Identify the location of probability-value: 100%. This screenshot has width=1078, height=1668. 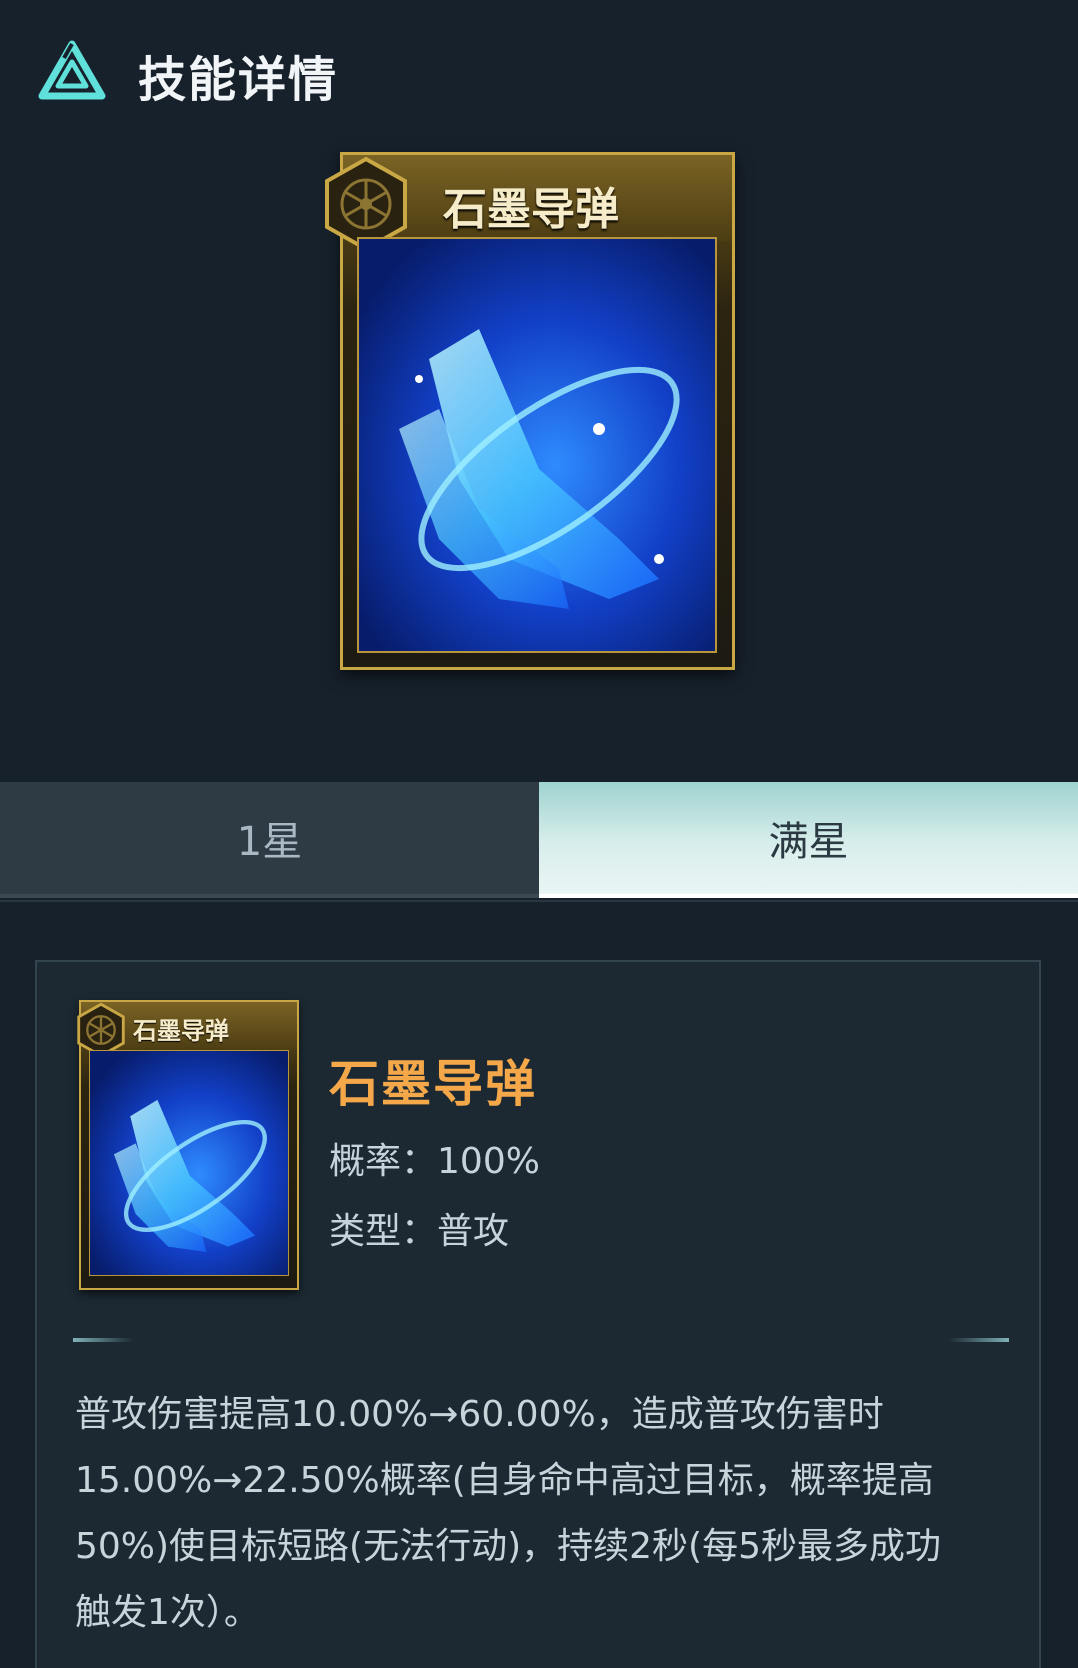
(488, 1161).